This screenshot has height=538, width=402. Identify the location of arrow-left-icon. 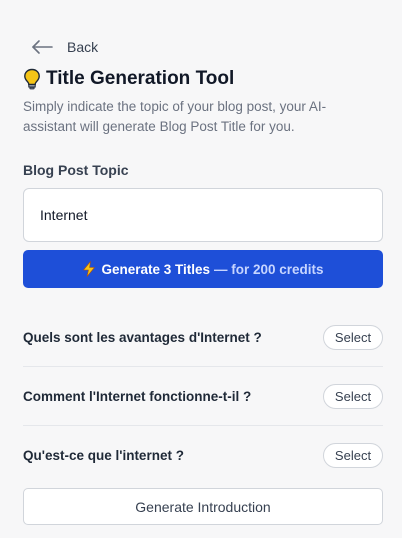
(42, 47).